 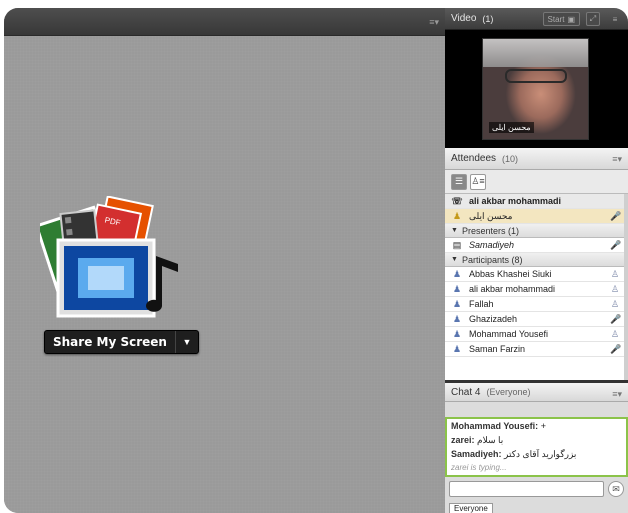 I want to click on current-user-row: ☏ ali akbar mohammadi, so click(x=534, y=201).